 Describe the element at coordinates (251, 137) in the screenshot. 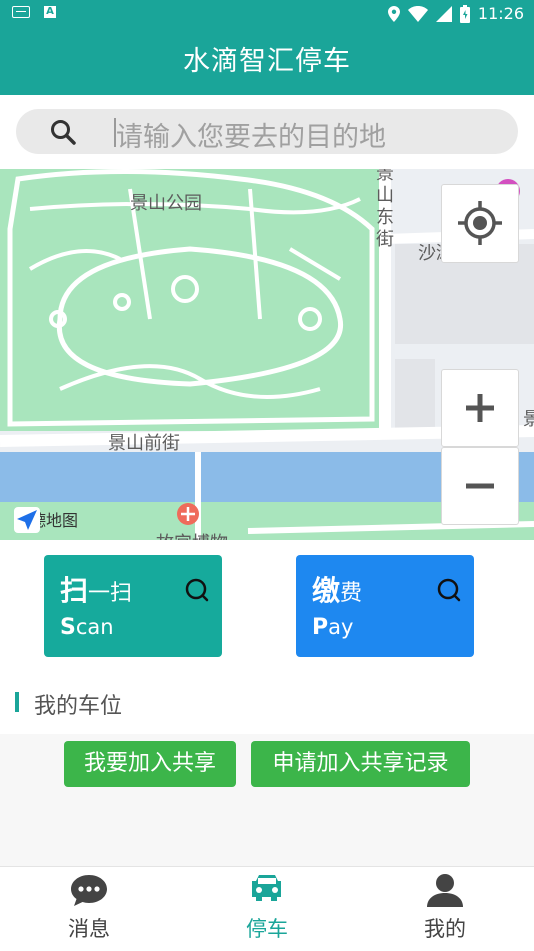

I see `search-placeholder: 请输入您要去的目的地` at that location.